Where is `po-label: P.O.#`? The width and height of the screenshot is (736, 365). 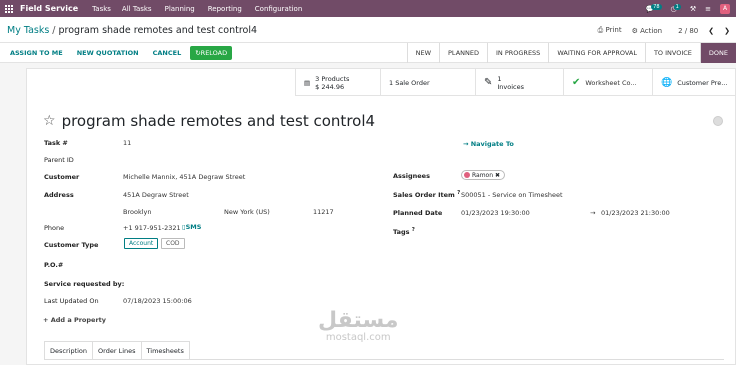 po-label: P.O.# is located at coordinates (54, 265).